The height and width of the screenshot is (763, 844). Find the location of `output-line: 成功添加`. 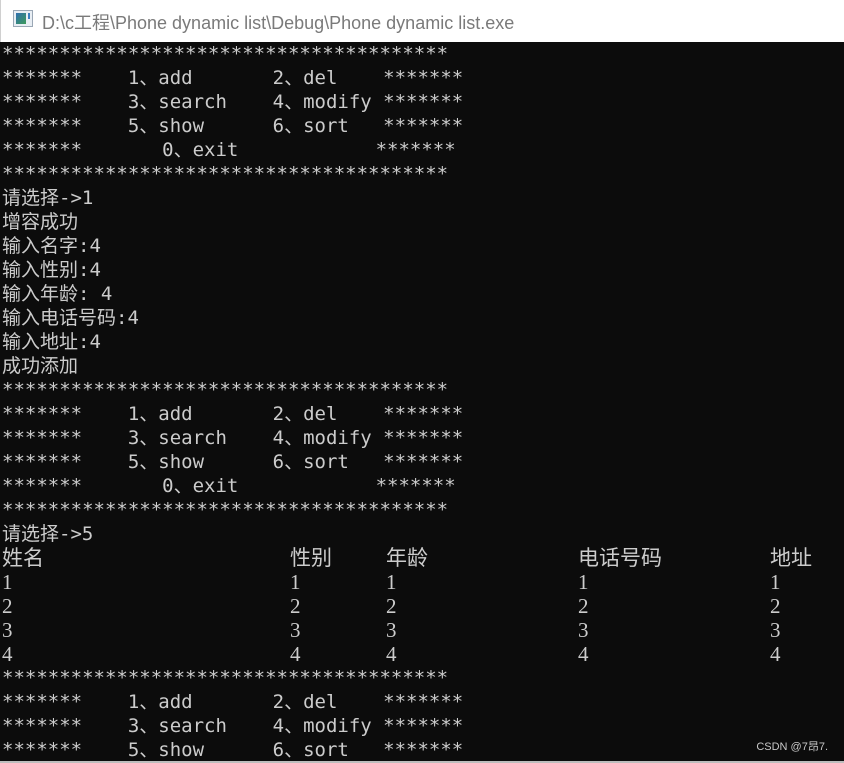

output-line: 成功添加 is located at coordinates (40, 366).